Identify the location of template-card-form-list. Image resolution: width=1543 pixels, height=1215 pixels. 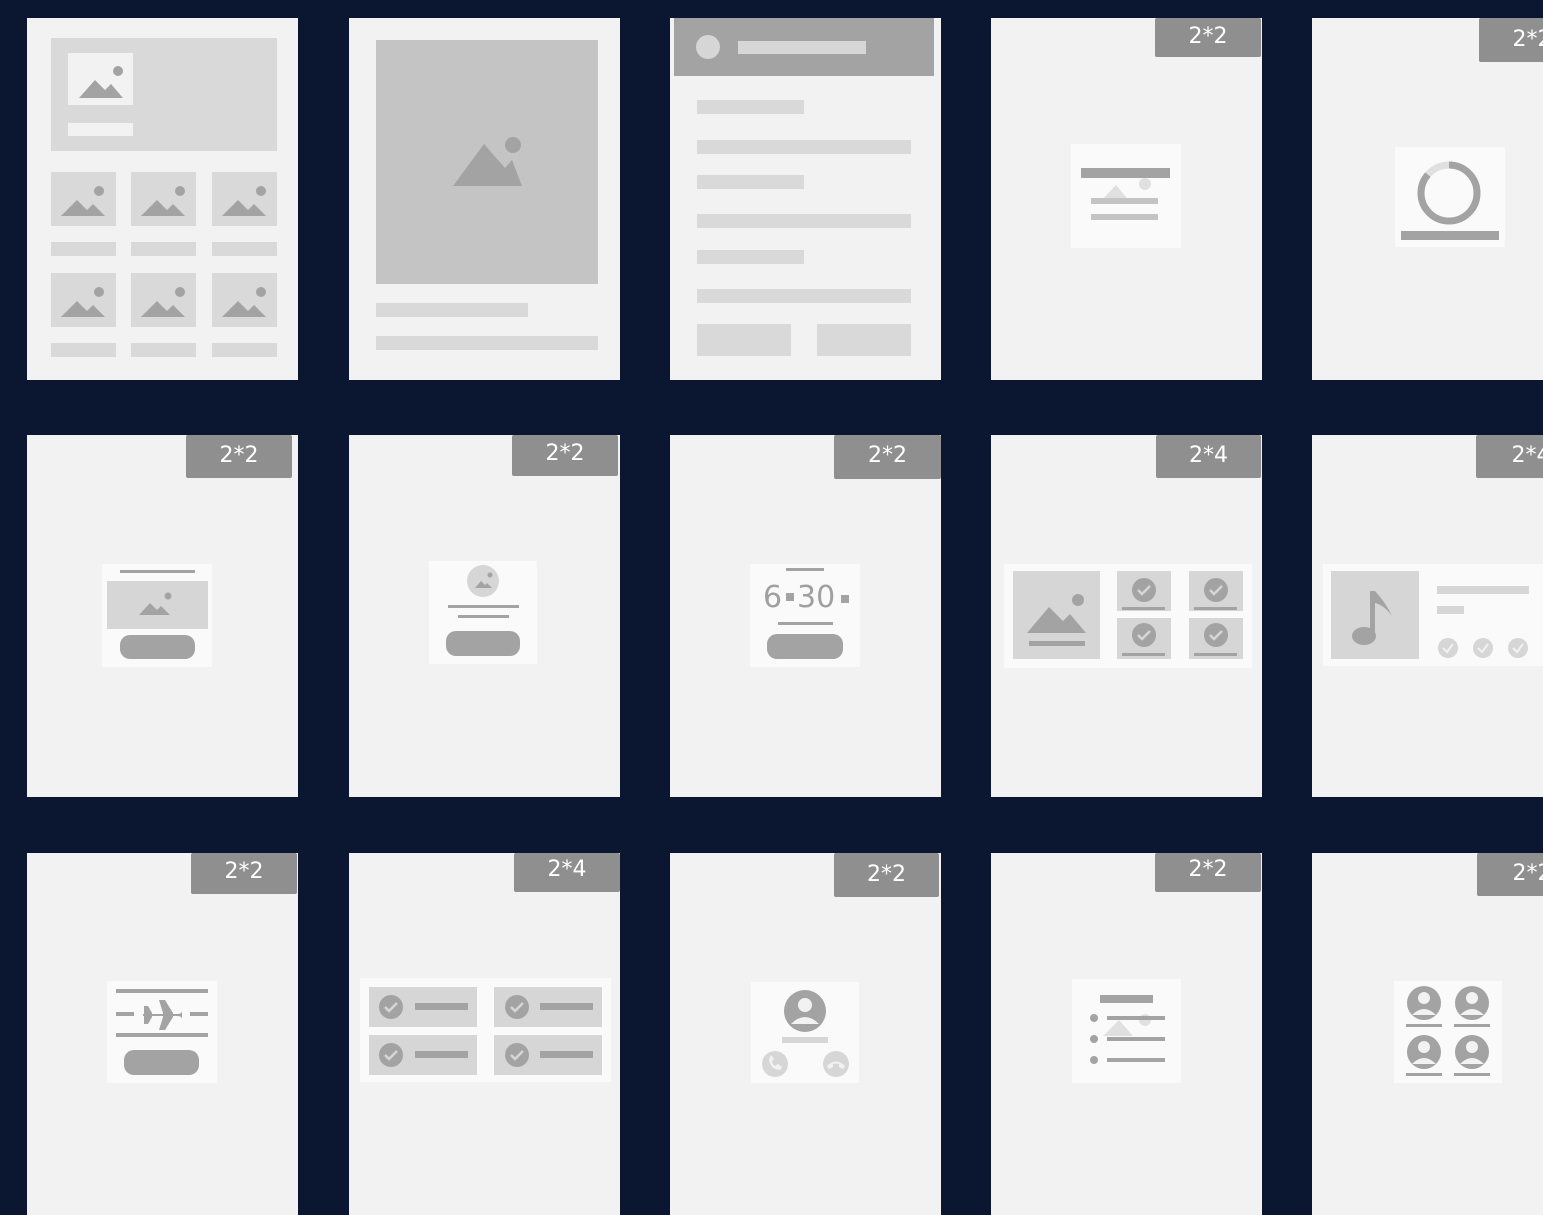
(805, 199).